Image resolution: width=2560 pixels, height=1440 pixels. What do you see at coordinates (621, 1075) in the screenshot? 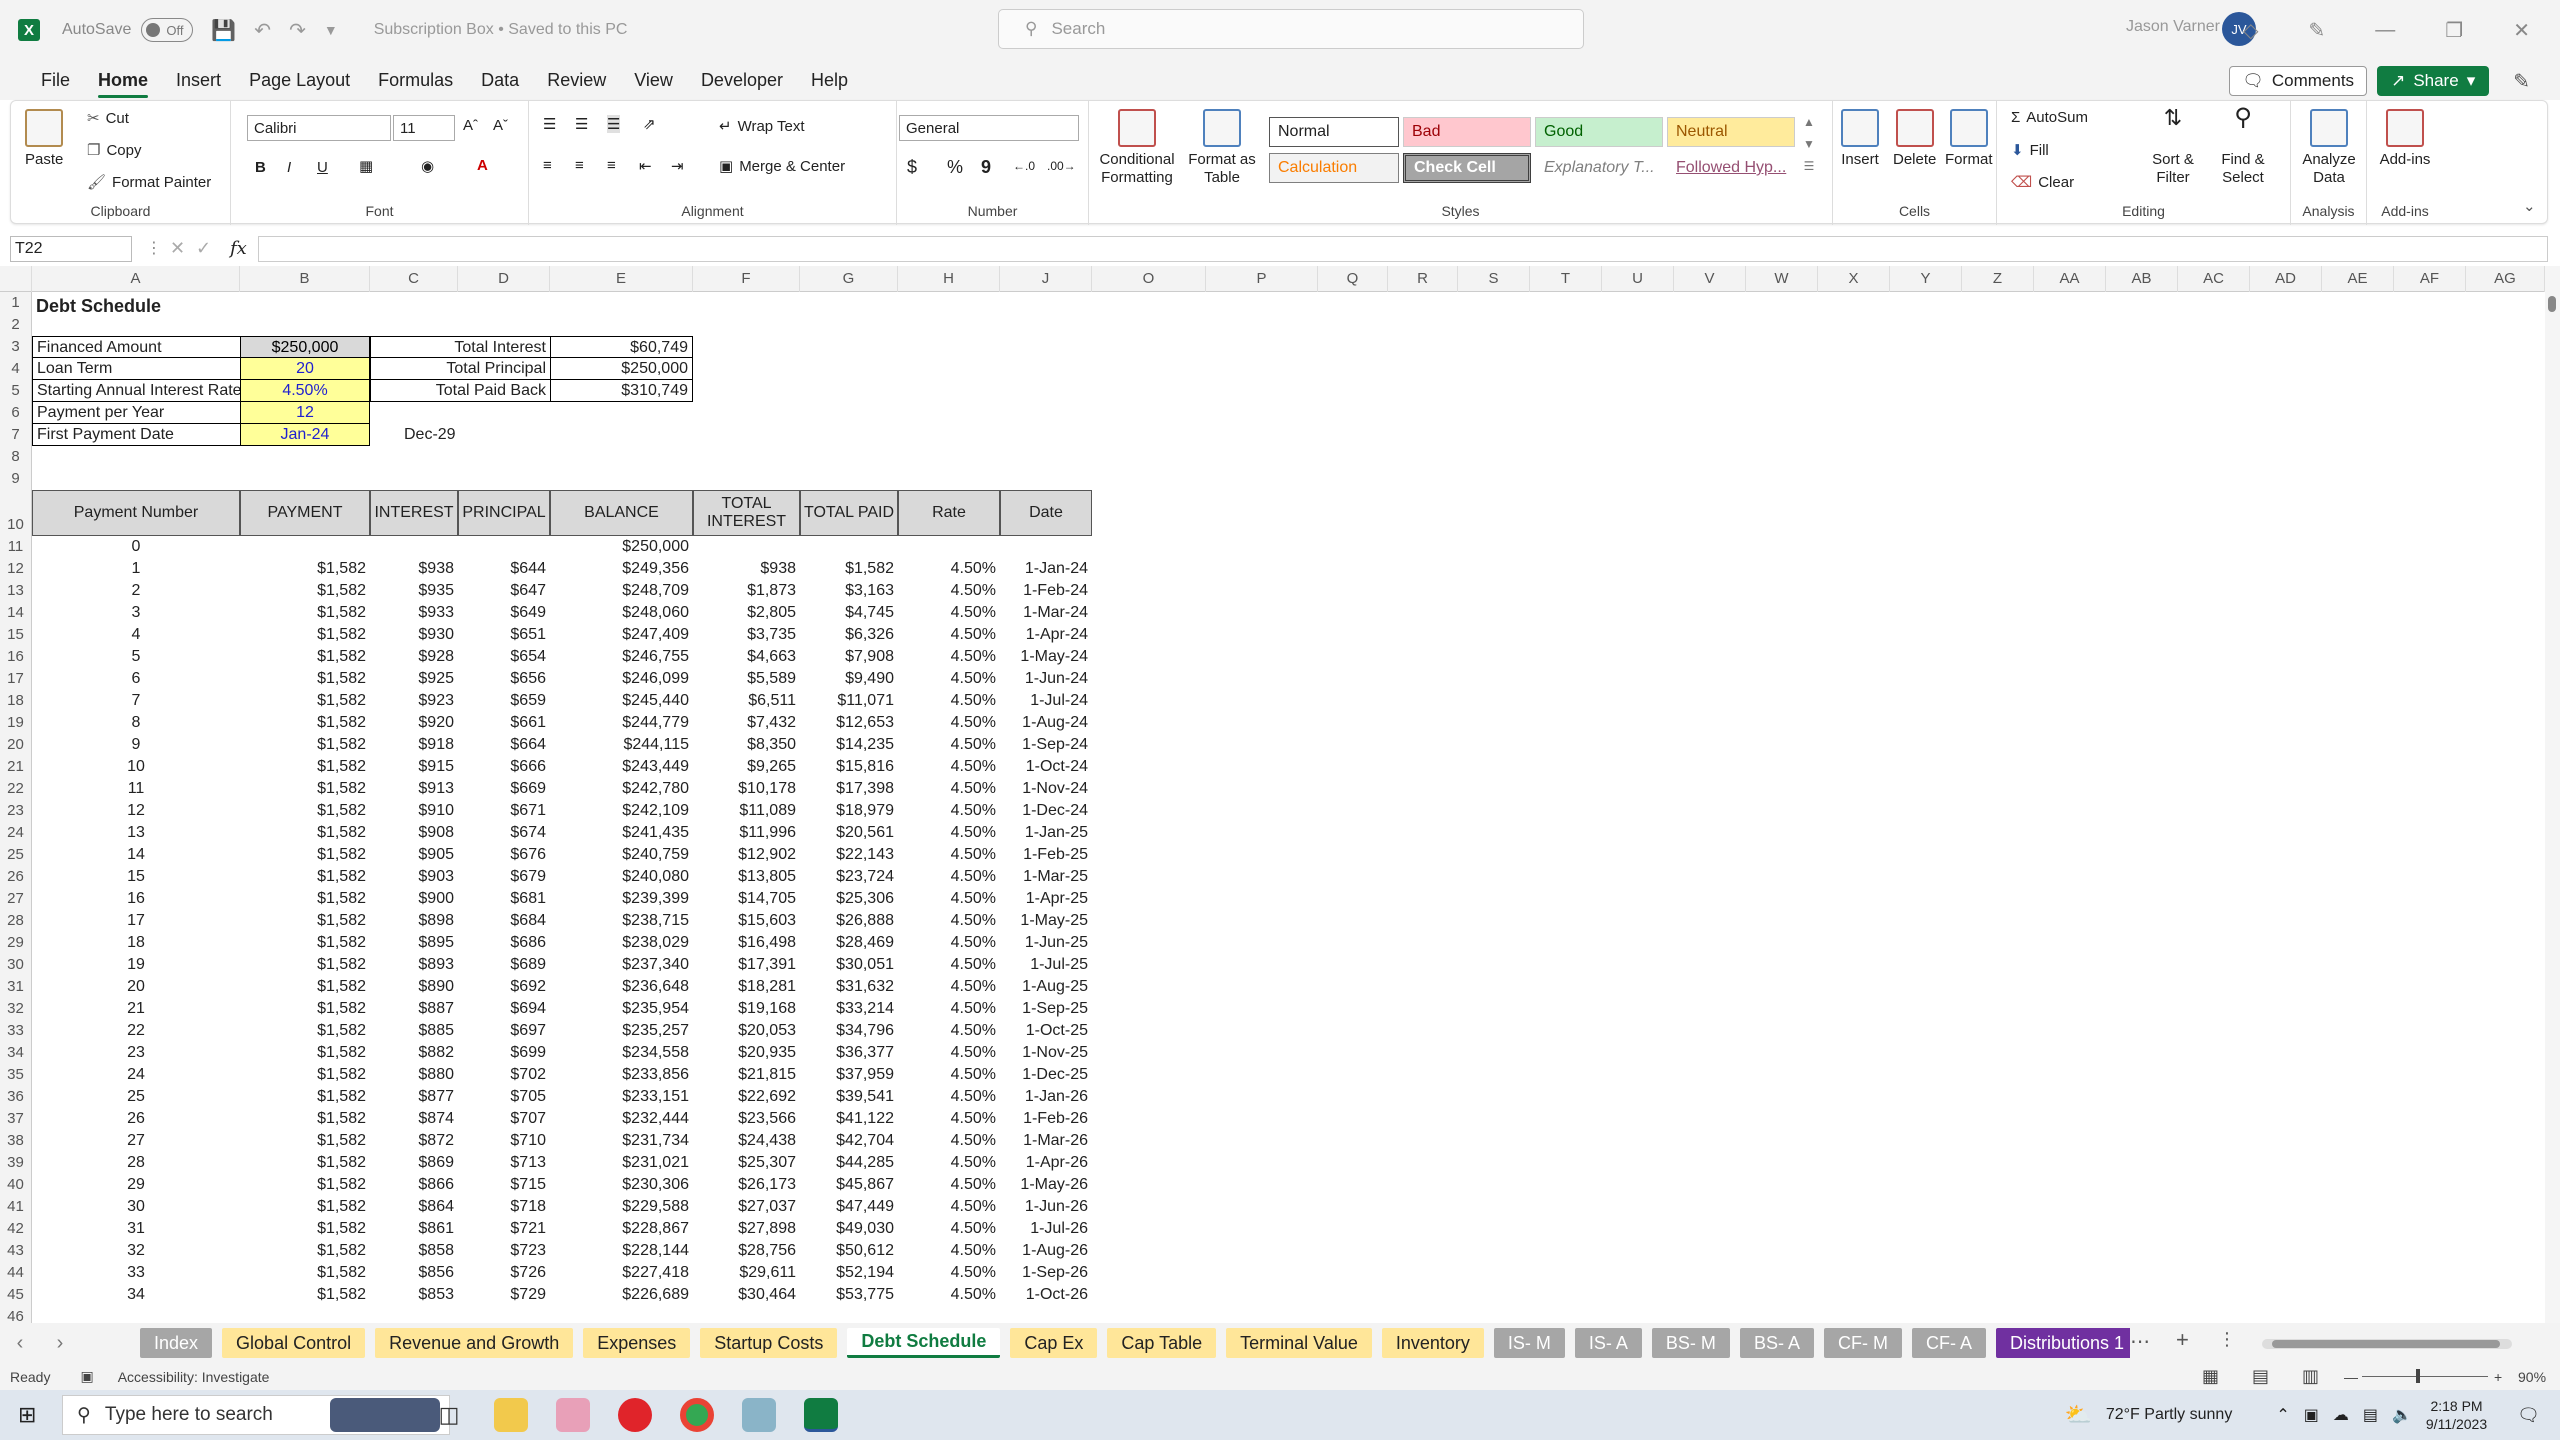
I see `table-cell: $233,856` at bounding box center [621, 1075].